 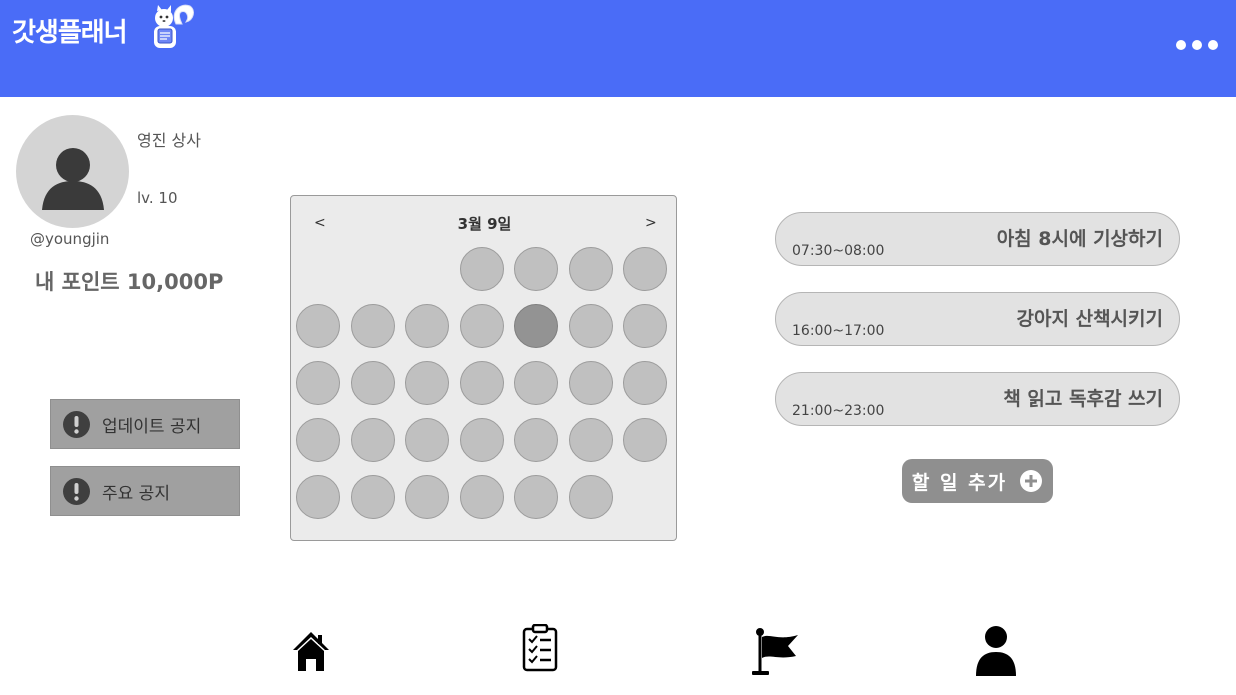 What do you see at coordinates (320, 223) in the screenshot?
I see `prev-month-button: <` at bounding box center [320, 223].